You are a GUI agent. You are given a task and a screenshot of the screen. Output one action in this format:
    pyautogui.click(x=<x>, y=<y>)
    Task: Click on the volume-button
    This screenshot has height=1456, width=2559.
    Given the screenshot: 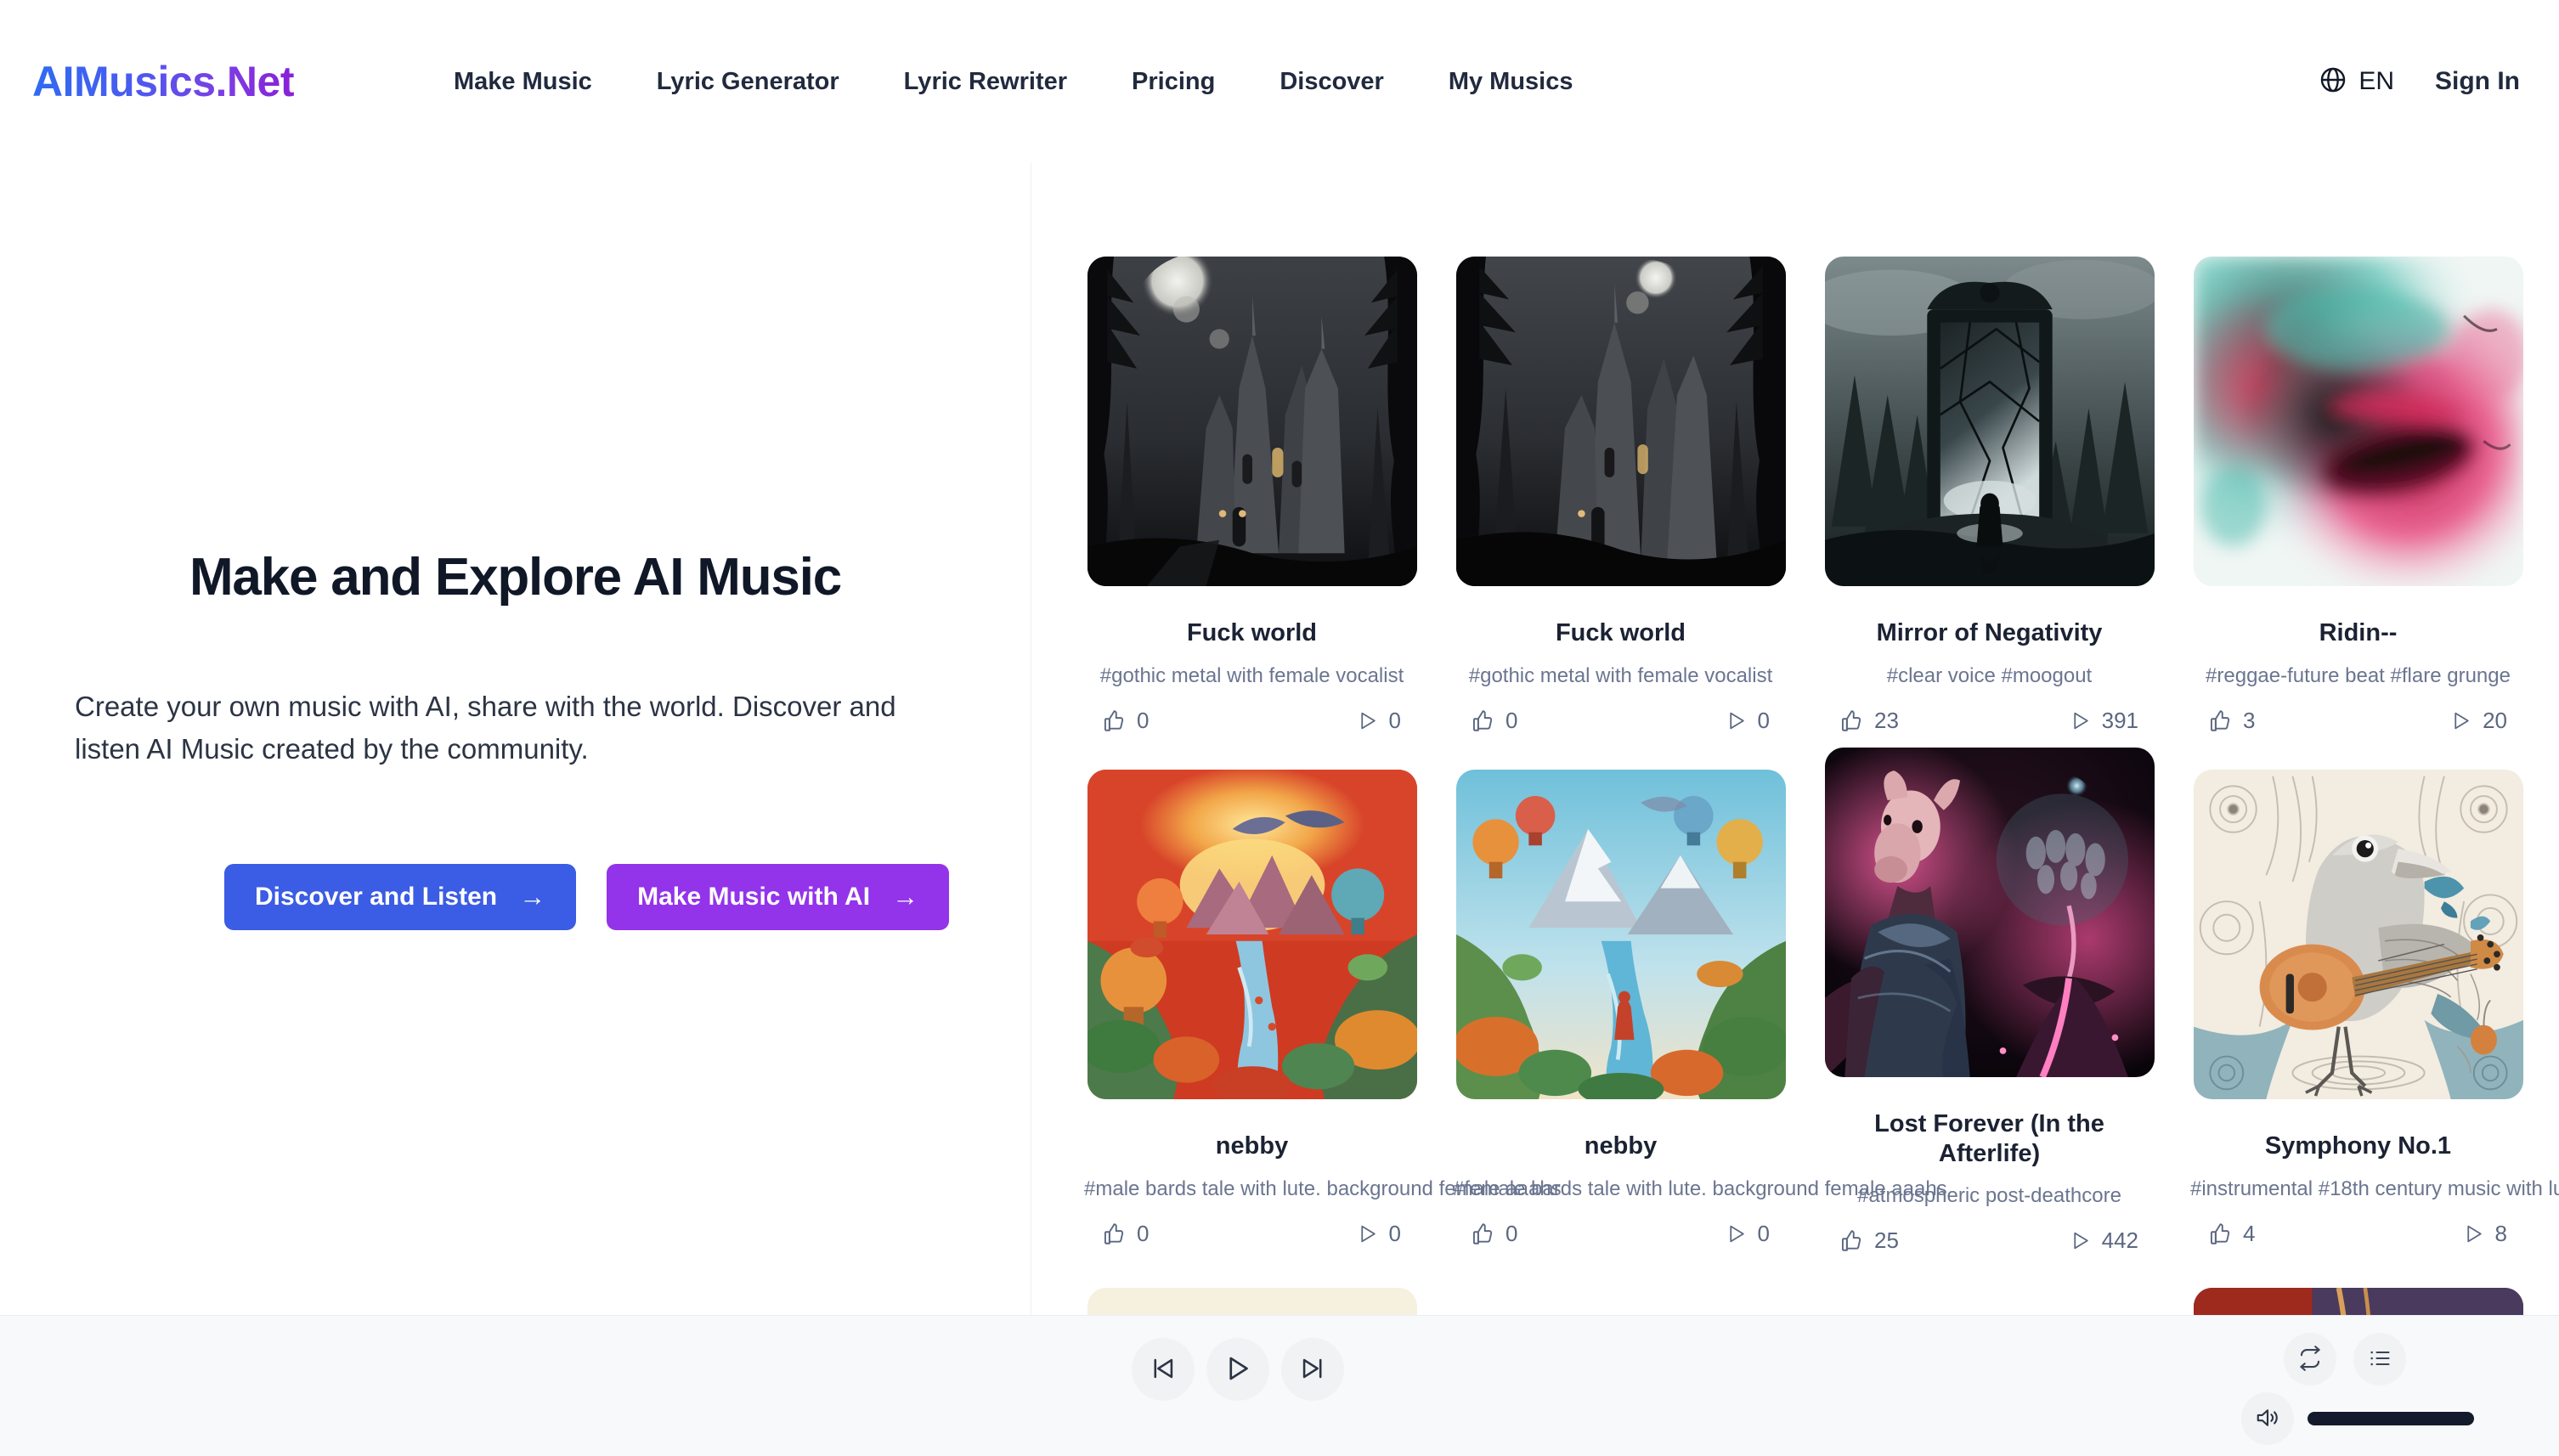 What is the action you would take?
    pyautogui.click(x=2268, y=1419)
    